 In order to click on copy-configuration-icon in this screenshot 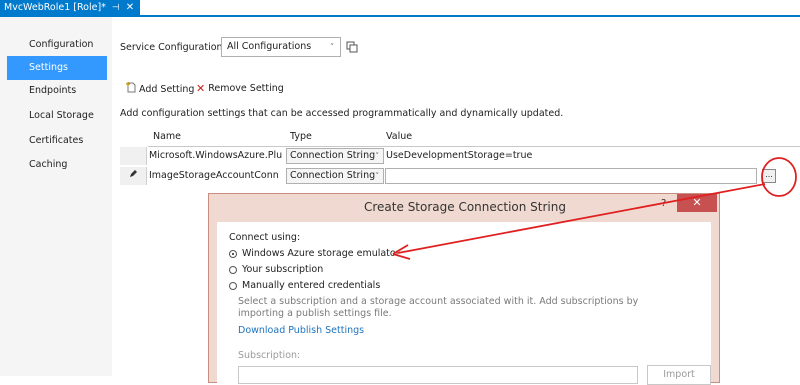, I will do `click(352, 47)`.